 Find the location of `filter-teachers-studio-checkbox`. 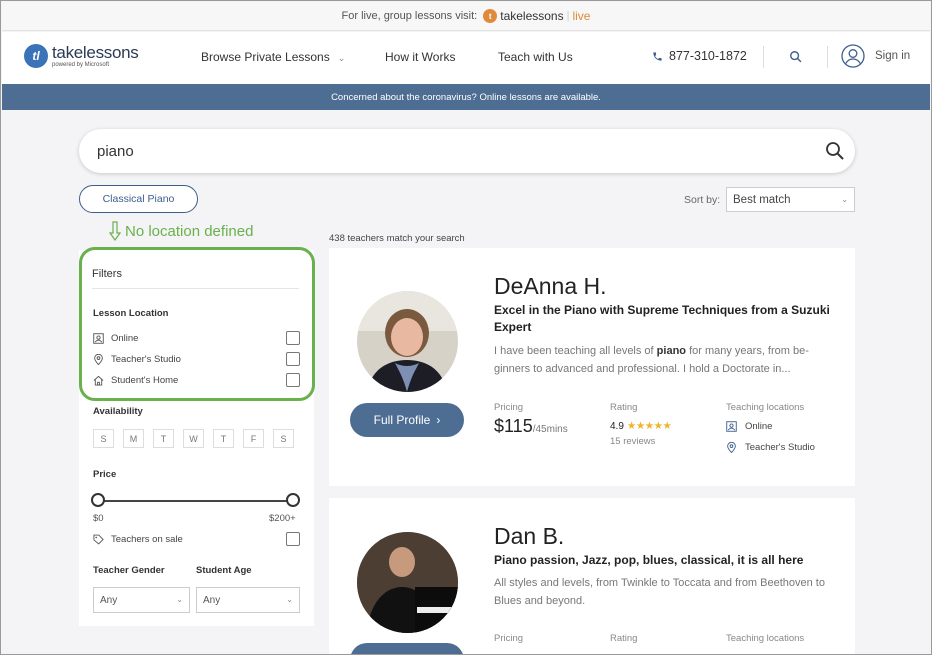

filter-teachers-studio-checkbox is located at coordinates (293, 359).